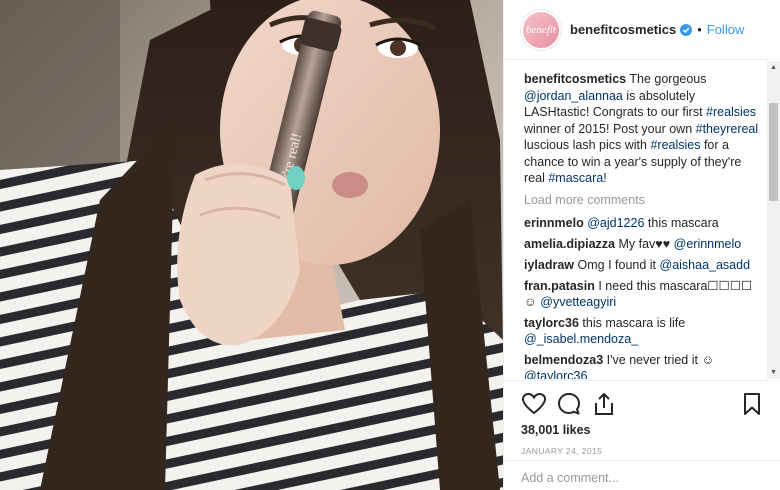 This screenshot has width=780, height=490. I want to click on comment-item: iyladraw Omg I found it @aishaa_asadd, so click(643, 265).